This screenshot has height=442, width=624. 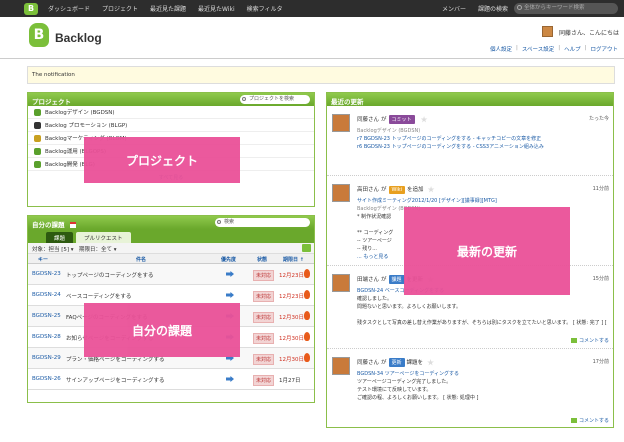 I want to click on issue-table-header: キー 件名 優先度 状態 期限日 ↑, so click(x=171, y=259).